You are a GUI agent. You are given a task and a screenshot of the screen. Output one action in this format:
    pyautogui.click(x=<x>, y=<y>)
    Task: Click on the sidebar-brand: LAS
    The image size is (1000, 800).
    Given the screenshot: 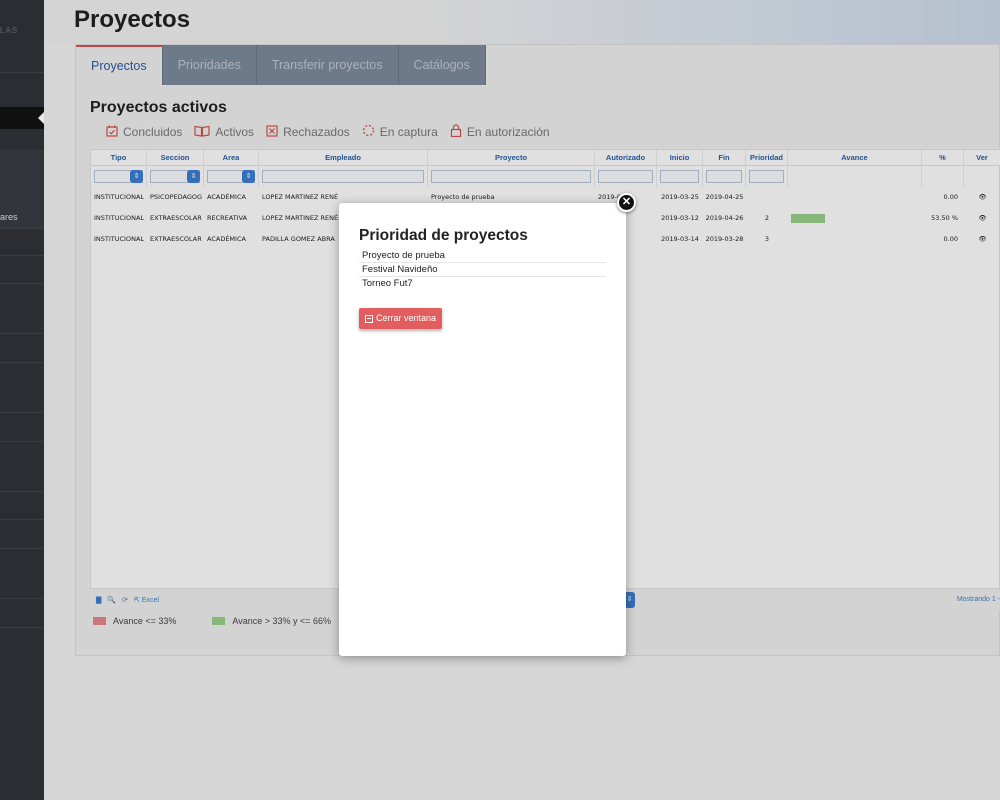 What is the action you would take?
    pyautogui.click(x=9, y=30)
    